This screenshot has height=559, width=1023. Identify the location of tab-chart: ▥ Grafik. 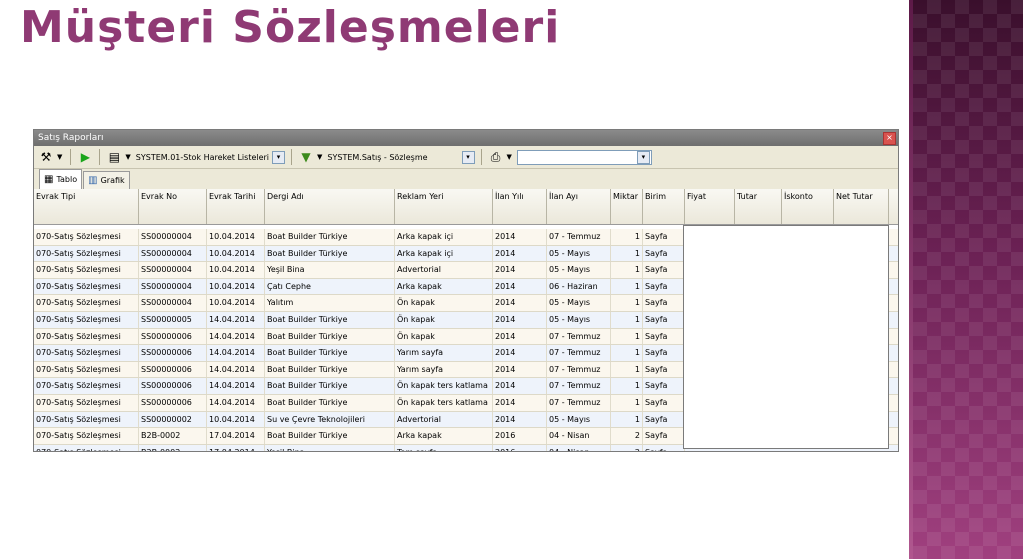
(106, 180).